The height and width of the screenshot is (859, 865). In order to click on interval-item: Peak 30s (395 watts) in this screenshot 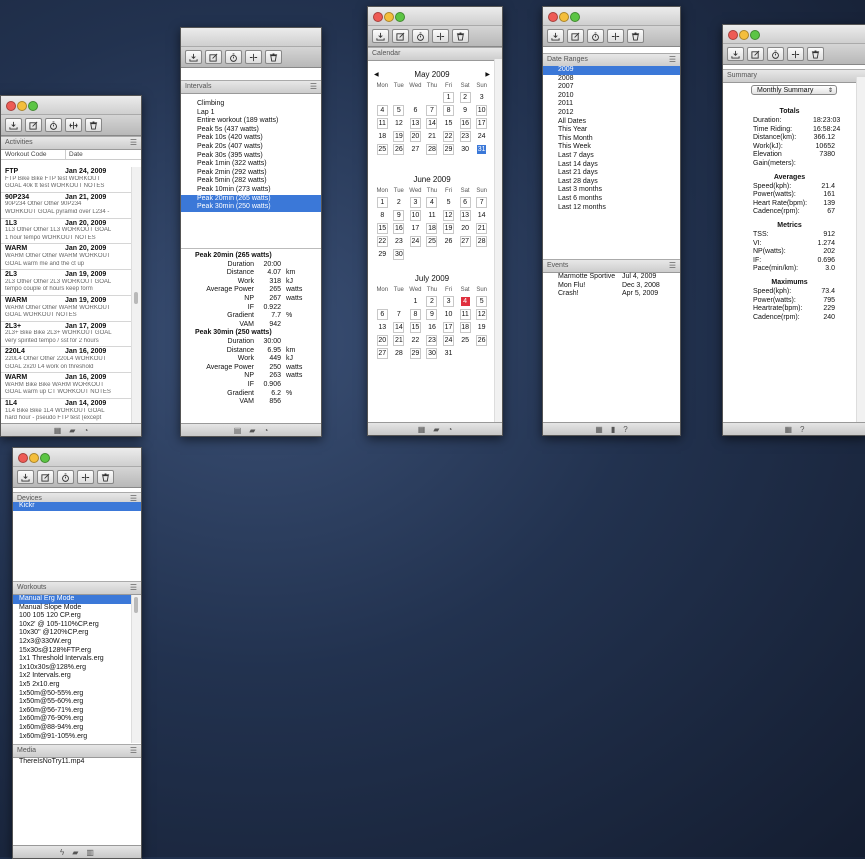, I will do `click(251, 156)`.